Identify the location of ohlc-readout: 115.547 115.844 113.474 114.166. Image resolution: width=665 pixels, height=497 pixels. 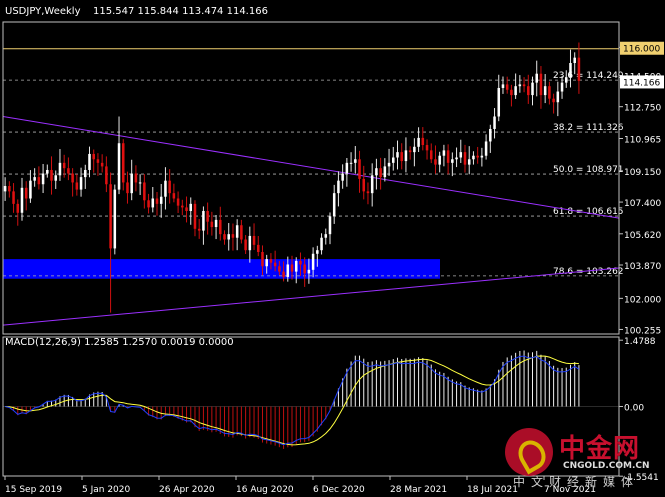
(180, 11).